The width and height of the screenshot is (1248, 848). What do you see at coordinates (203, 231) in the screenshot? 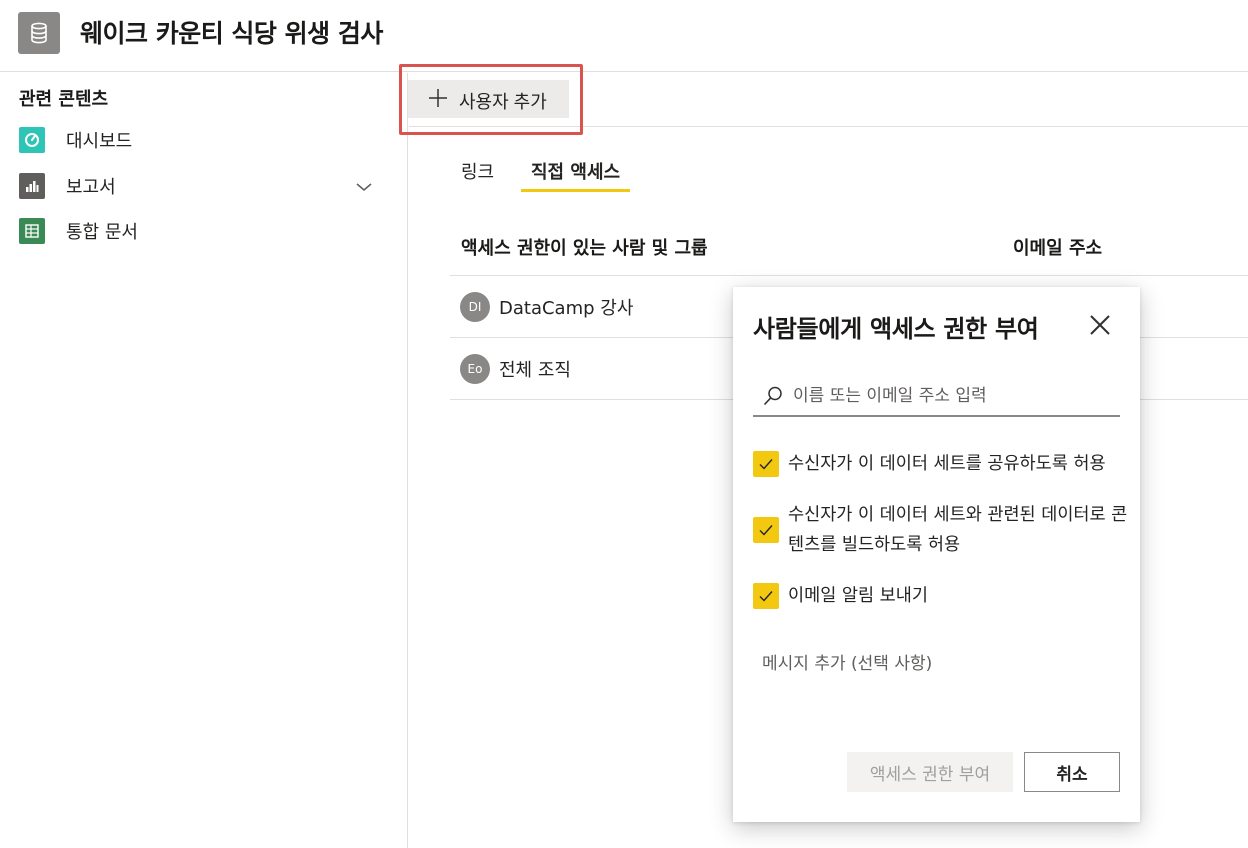
I see `sidebar-item-workbook: 통합 문서` at bounding box center [203, 231].